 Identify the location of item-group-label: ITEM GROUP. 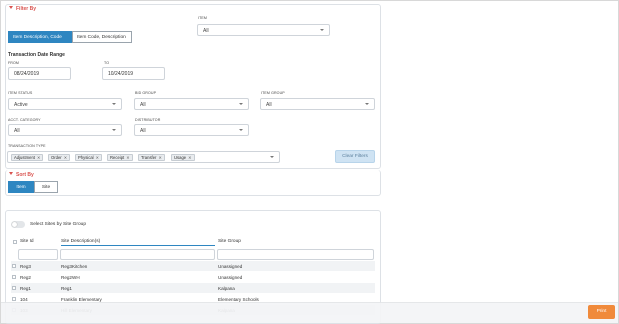
(273, 93).